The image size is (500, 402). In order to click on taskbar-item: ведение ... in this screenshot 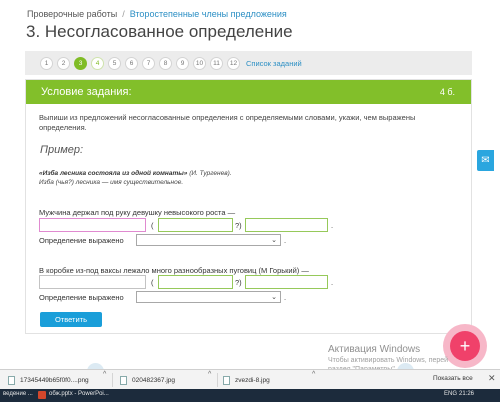, I will do `click(18, 394)`.